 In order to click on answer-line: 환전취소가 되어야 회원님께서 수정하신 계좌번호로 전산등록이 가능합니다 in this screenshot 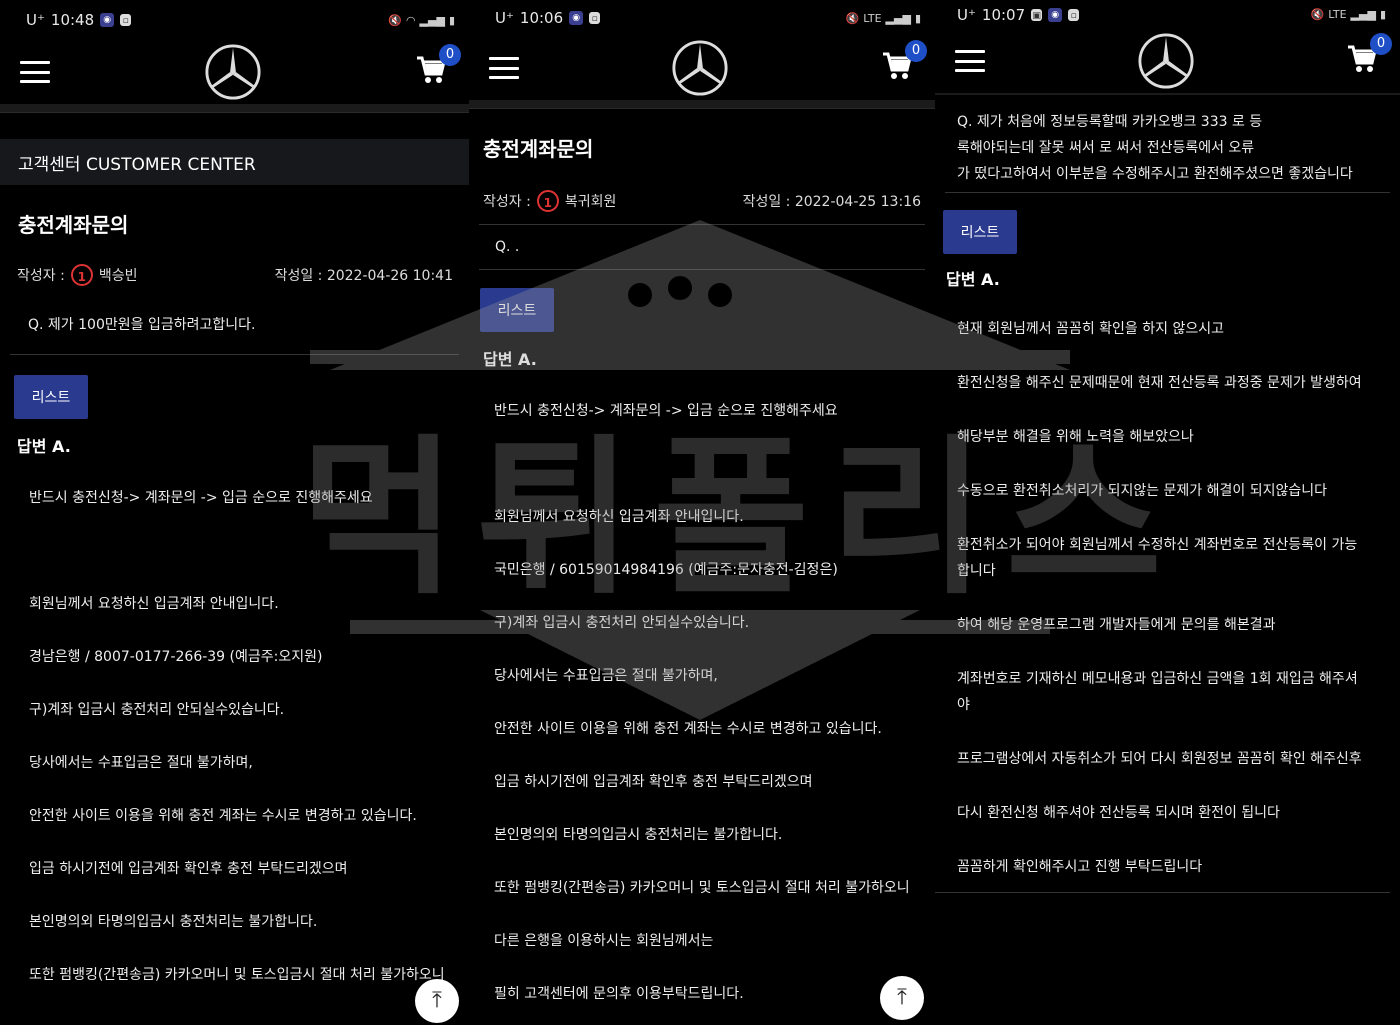, I will do `click(1157, 558)`.